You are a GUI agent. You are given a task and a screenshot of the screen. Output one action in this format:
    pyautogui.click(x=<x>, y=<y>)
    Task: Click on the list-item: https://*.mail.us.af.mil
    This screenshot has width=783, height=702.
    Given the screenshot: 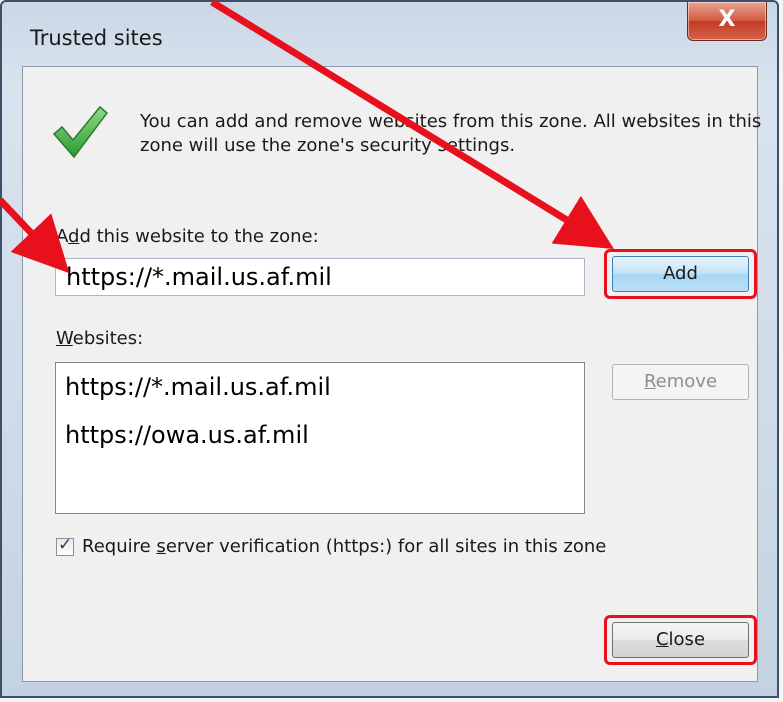 What is the action you would take?
    pyautogui.click(x=198, y=387)
    